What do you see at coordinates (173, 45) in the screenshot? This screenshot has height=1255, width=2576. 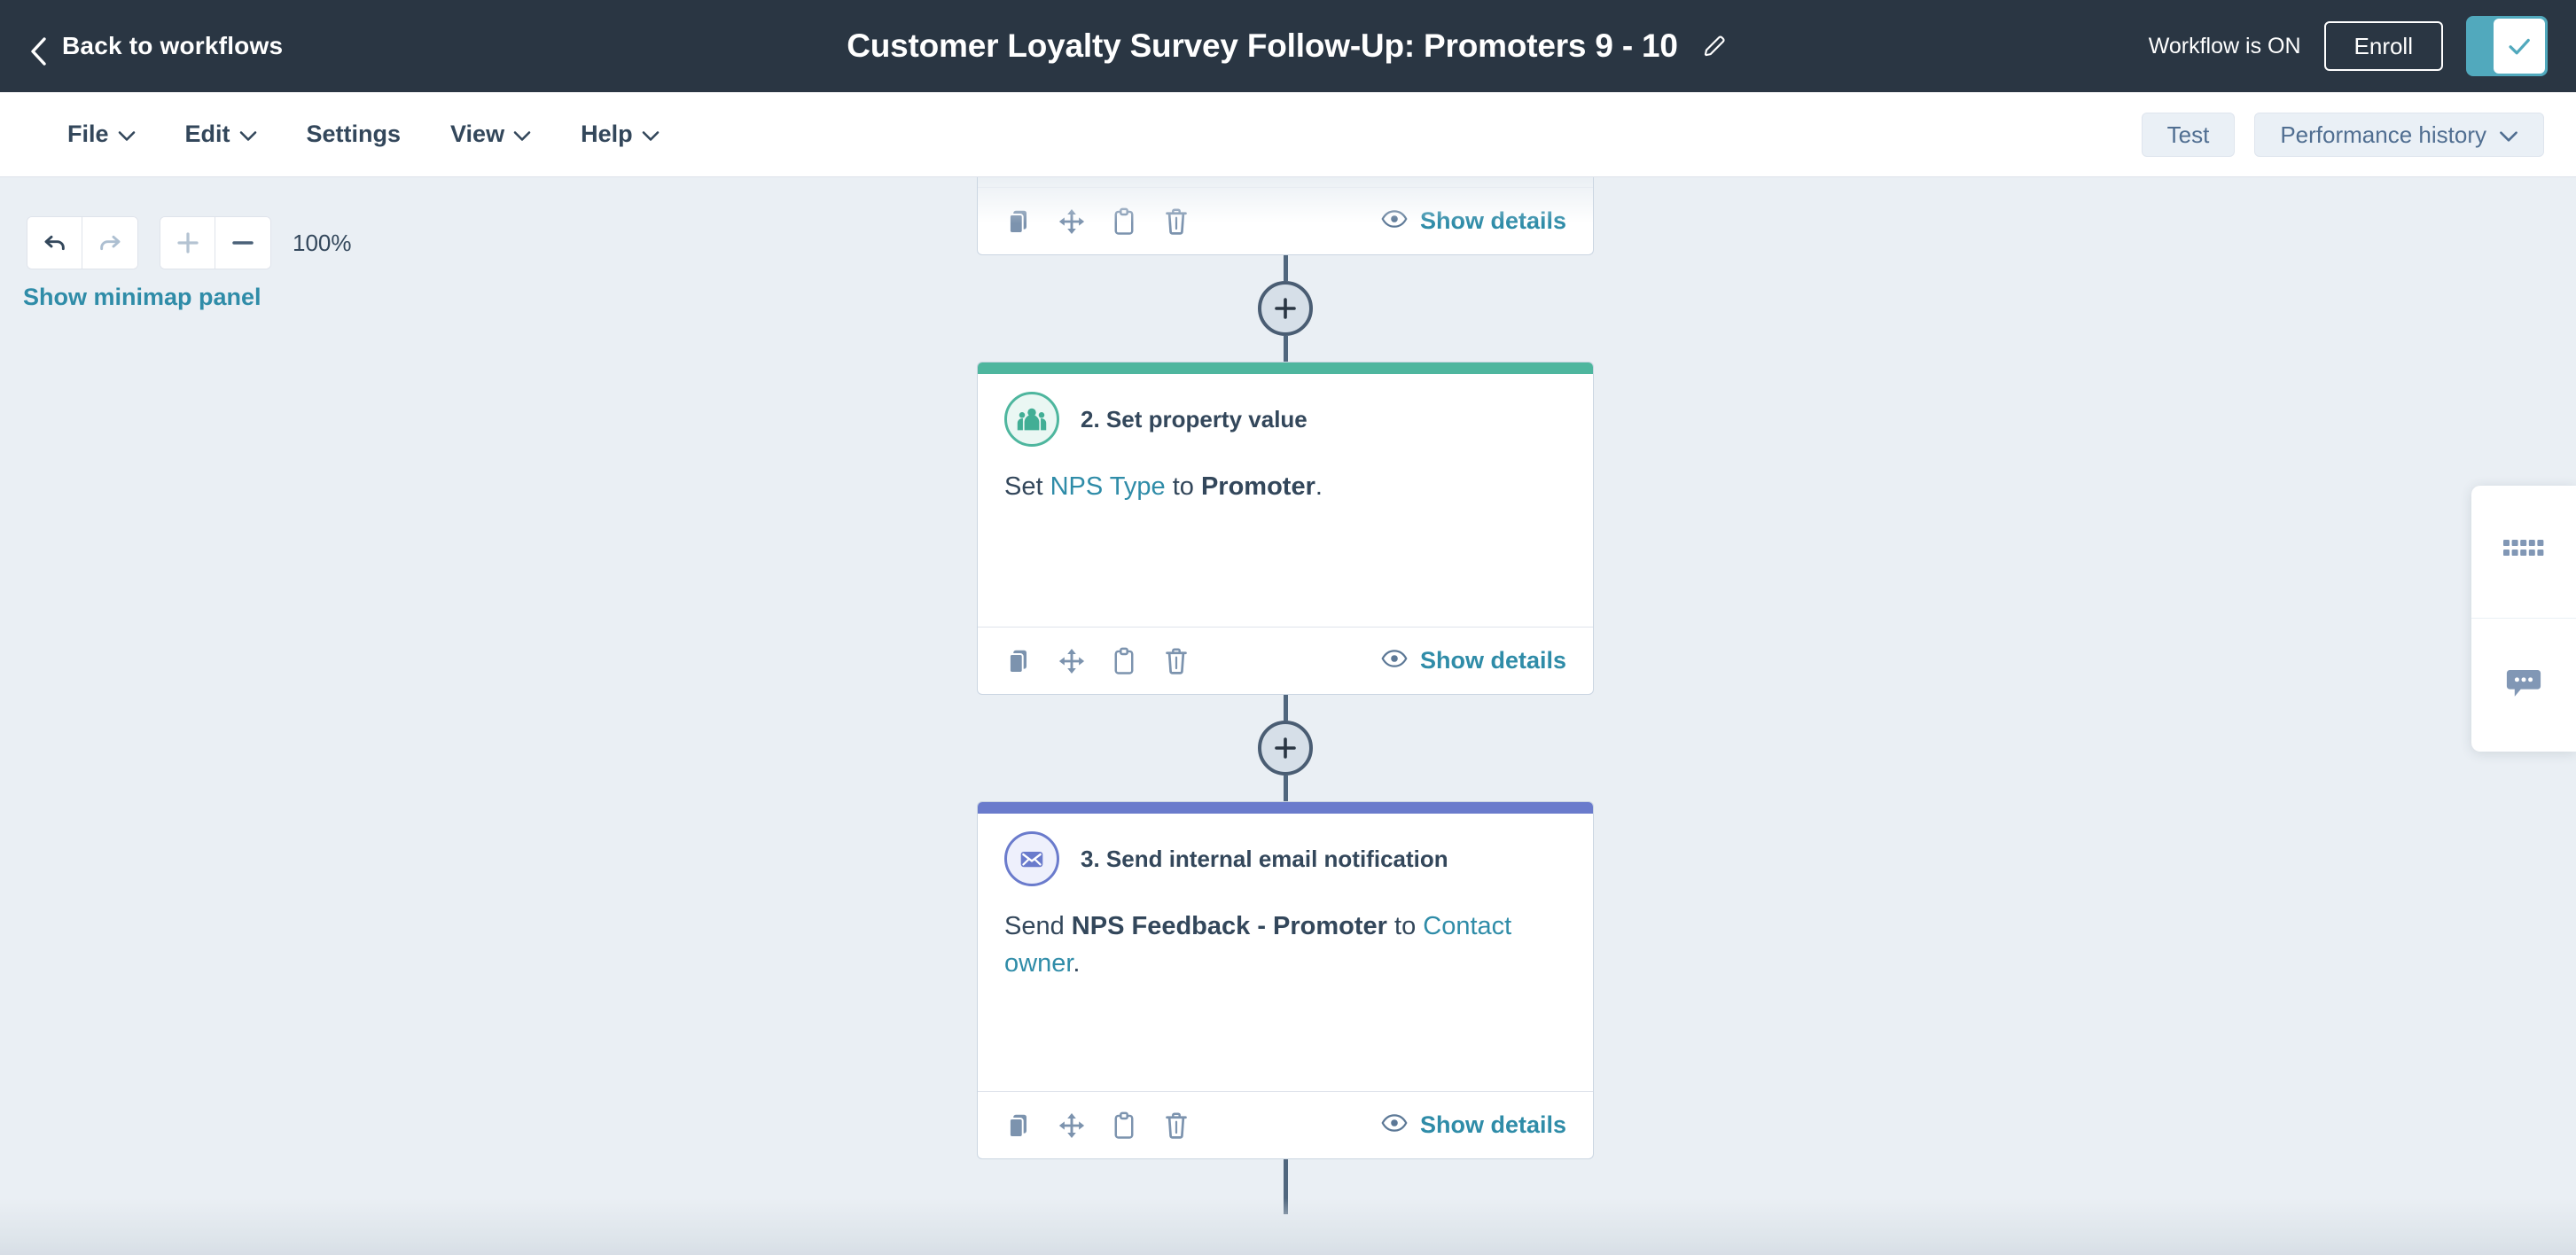 I see `back-to-workflows-label: Back to workflows` at bounding box center [173, 45].